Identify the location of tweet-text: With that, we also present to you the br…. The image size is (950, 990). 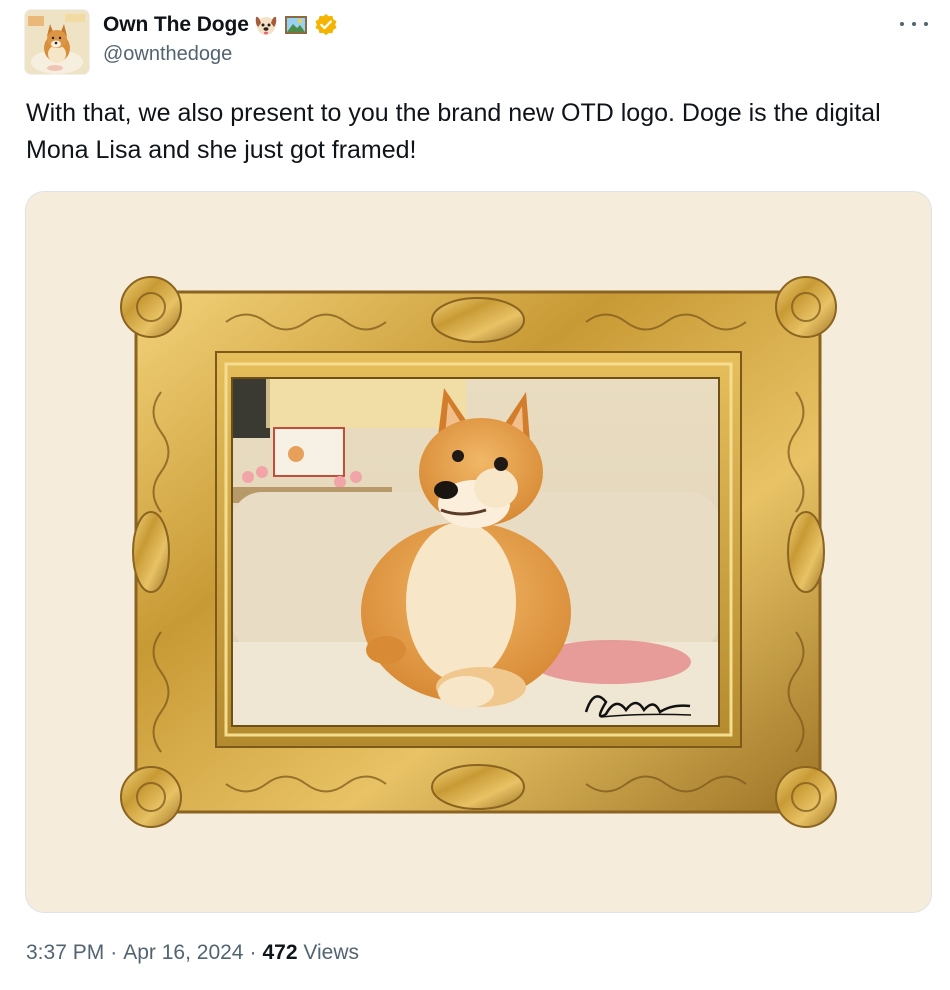
(453, 131).